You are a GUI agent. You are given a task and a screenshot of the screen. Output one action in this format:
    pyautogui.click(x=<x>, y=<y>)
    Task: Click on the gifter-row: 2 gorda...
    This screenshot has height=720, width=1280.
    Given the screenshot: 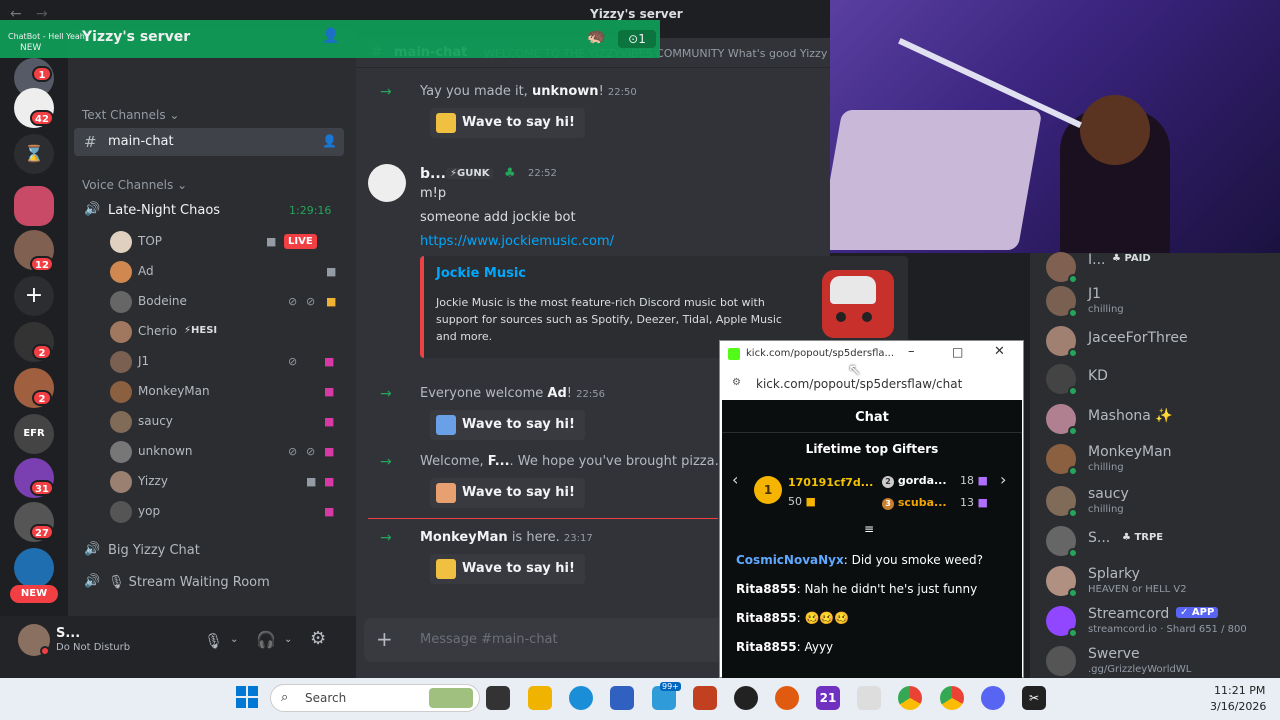 What is the action you would take?
    pyautogui.click(x=914, y=481)
    